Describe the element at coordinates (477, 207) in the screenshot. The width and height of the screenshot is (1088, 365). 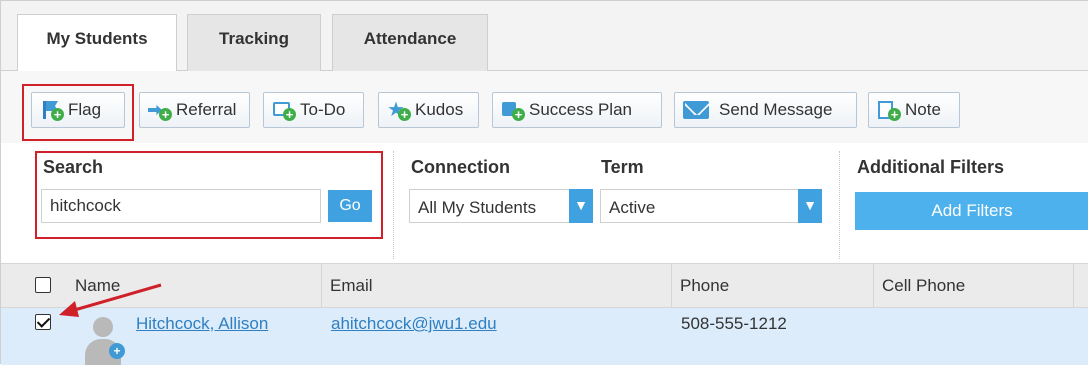
I see `connection-select-value: All My Students` at that location.